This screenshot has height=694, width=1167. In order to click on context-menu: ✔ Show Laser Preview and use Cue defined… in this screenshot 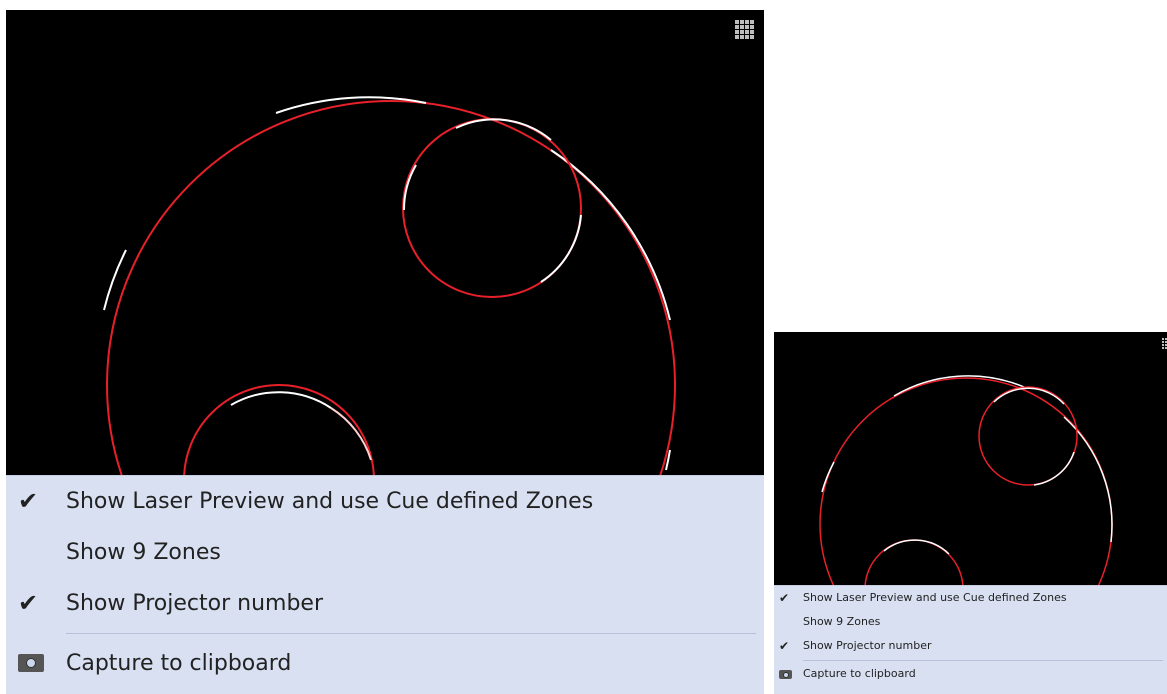, I will do `click(970, 639)`.